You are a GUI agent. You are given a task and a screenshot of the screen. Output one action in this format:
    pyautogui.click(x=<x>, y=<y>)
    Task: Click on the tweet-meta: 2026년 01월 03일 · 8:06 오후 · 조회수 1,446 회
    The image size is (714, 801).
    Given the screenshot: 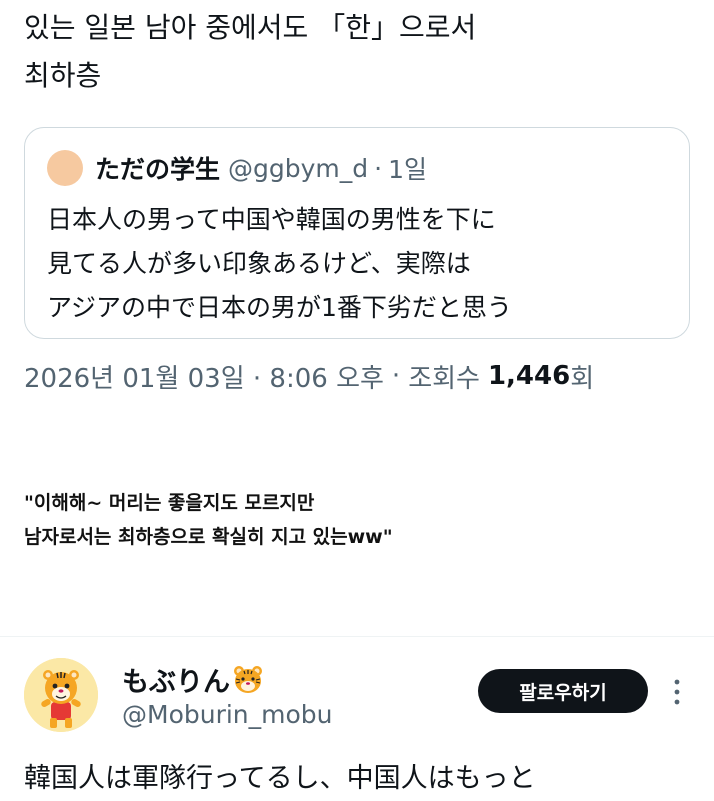 What is the action you would take?
    pyautogui.click(x=309, y=376)
    